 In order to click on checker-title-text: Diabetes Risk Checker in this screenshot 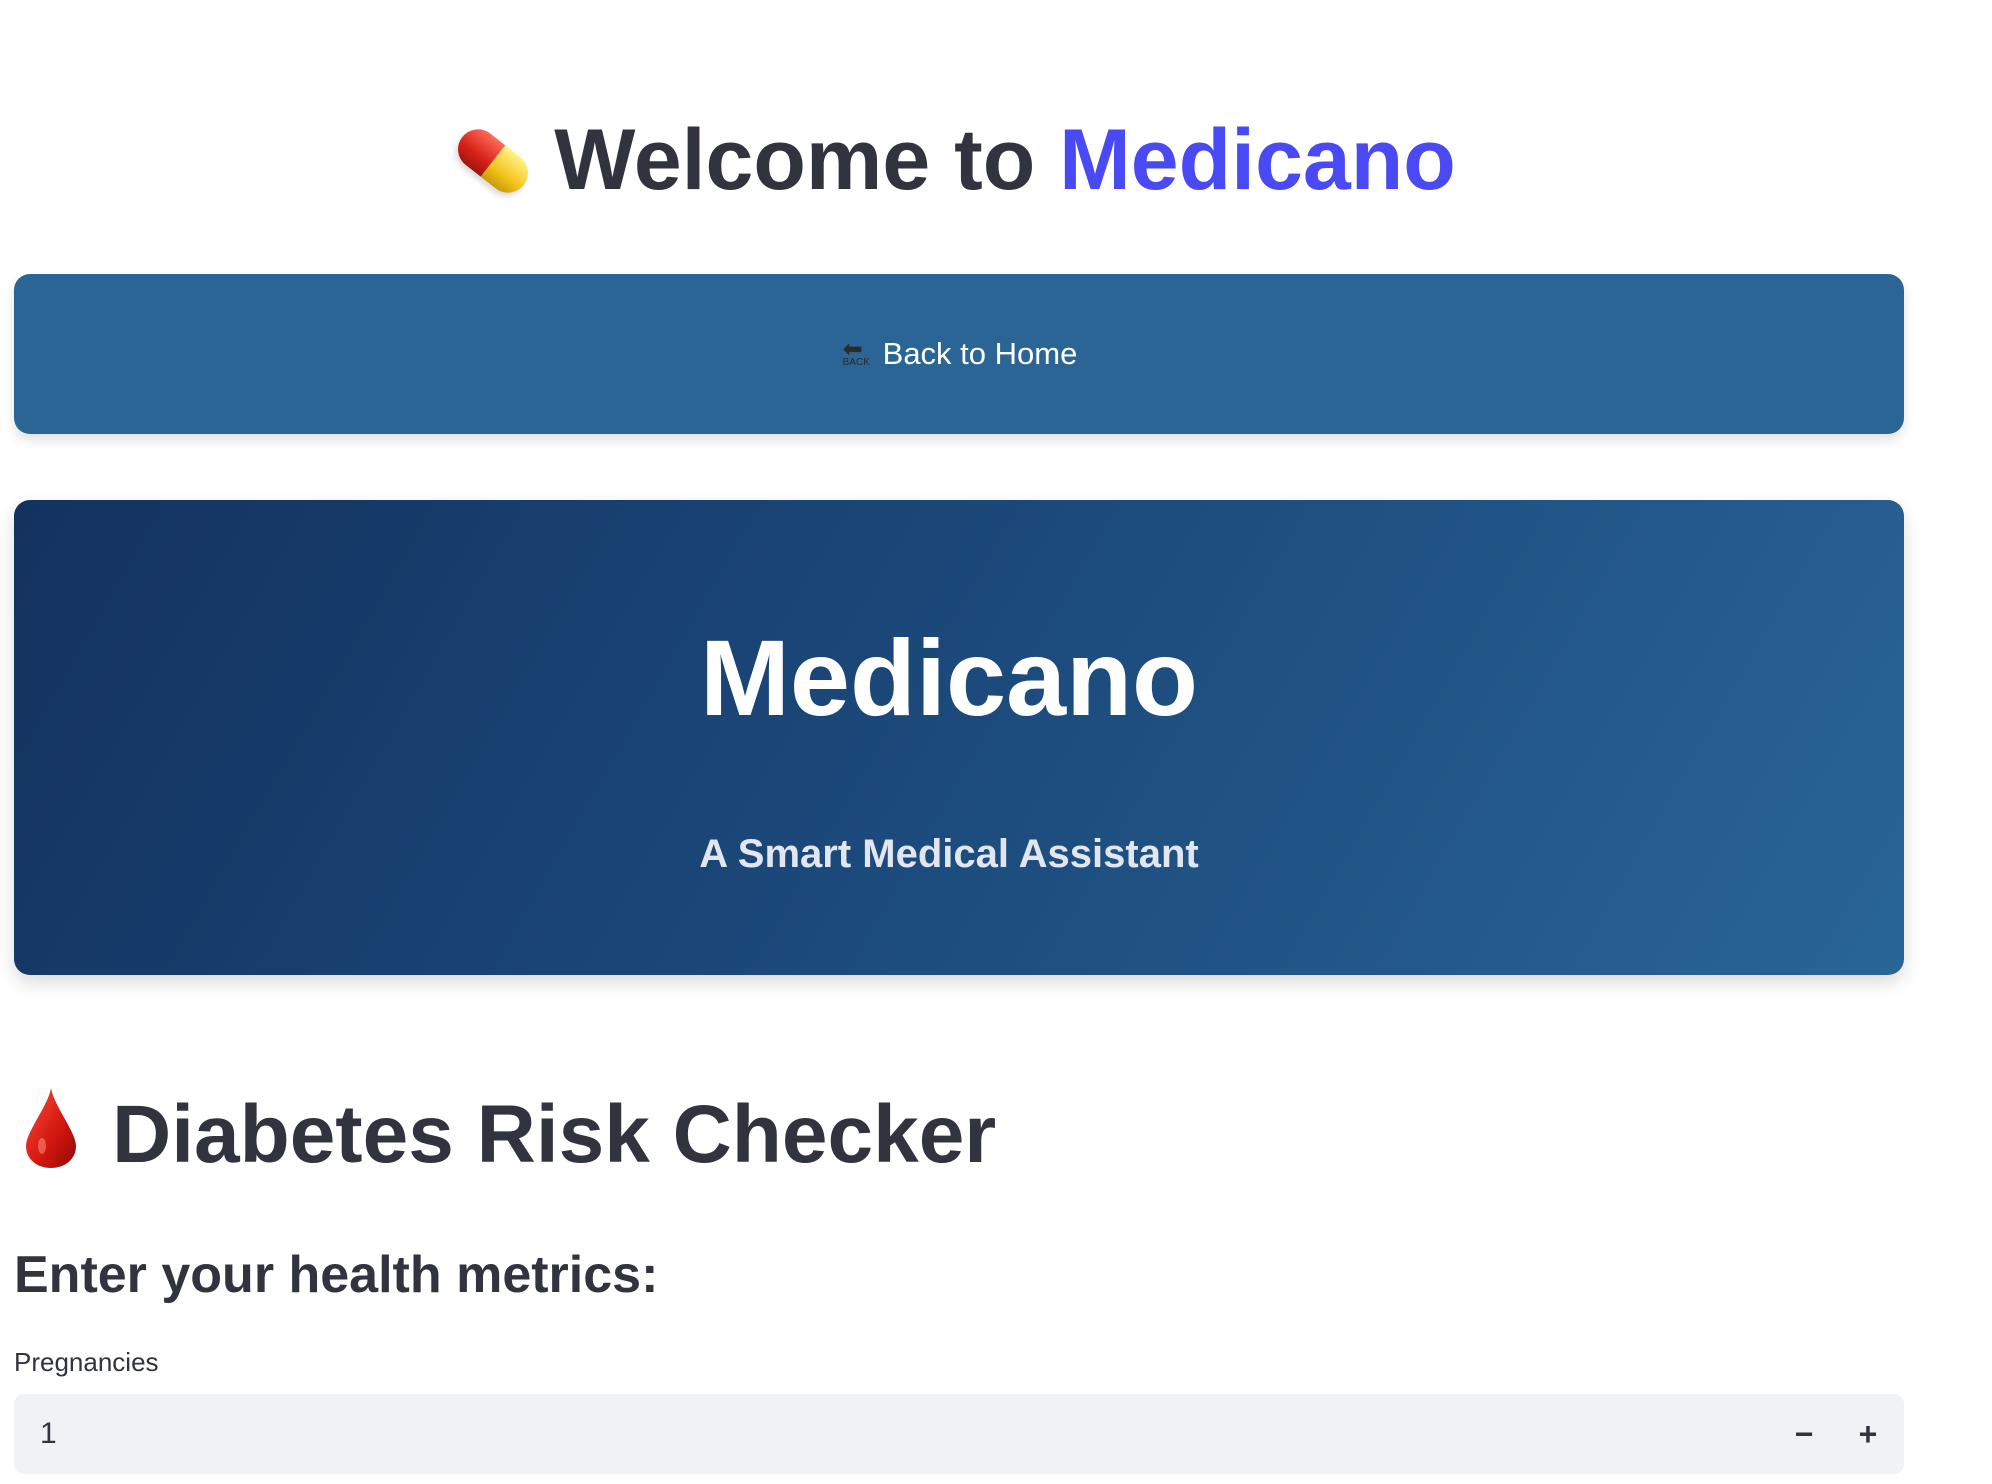, I will do `click(554, 1134)`.